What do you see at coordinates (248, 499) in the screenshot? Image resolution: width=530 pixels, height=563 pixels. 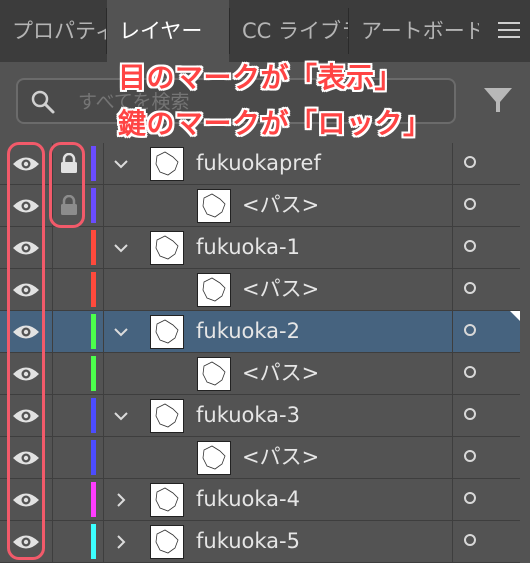 I see `layer-name: fukuoka-4` at bounding box center [248, 499].